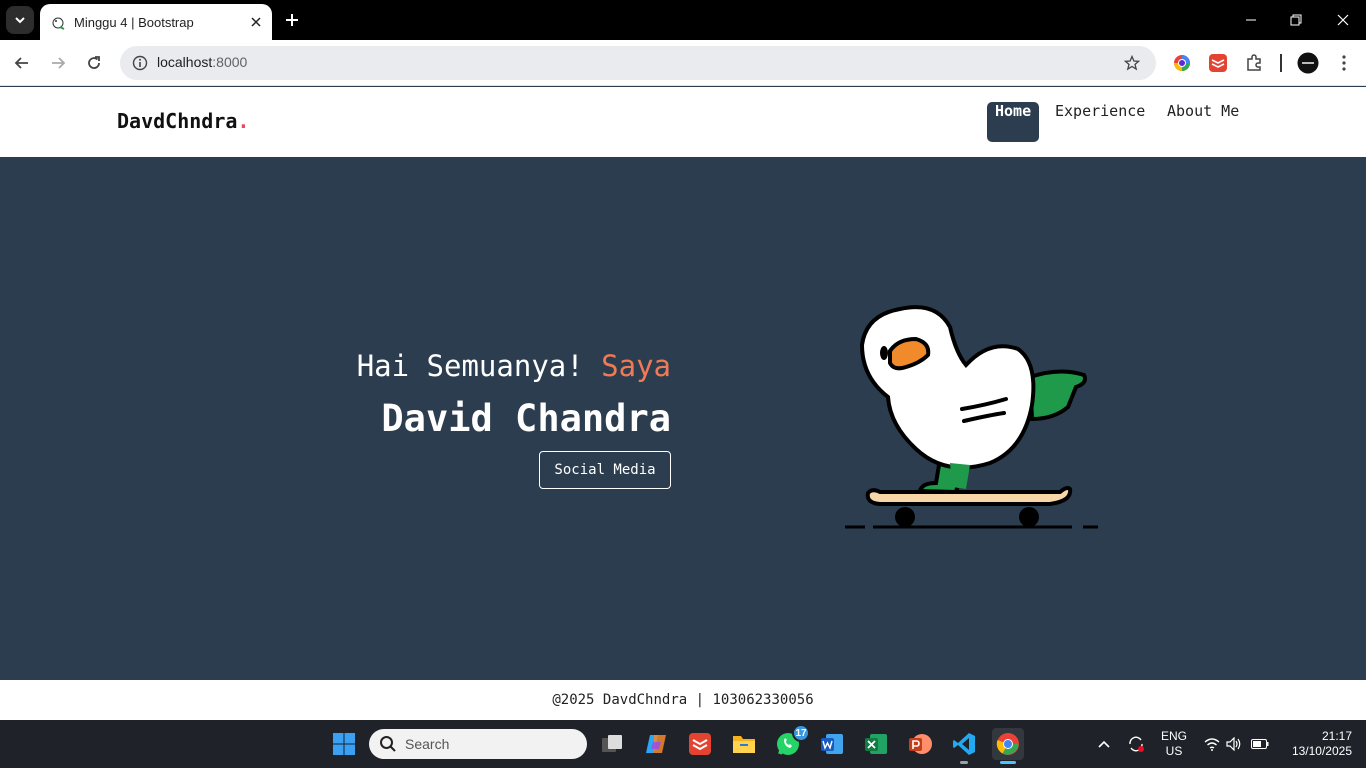 The height and width of the screenshot is (768, 1366). I want to click on hero-greeting-accent: Saya, so click(636, 366).